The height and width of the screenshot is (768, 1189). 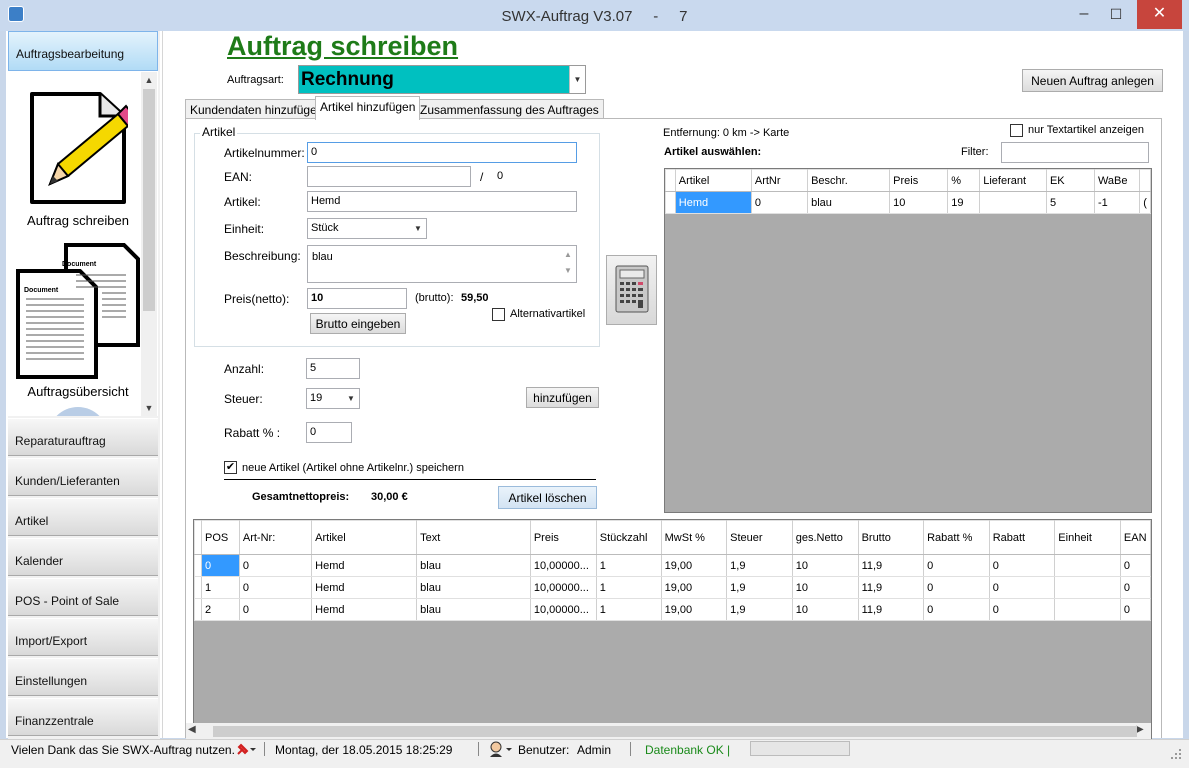 What do you see at coordinates (779, 180) in the screenshot?
I see `column-header: ArtNr` at bounding box center [779, 180].